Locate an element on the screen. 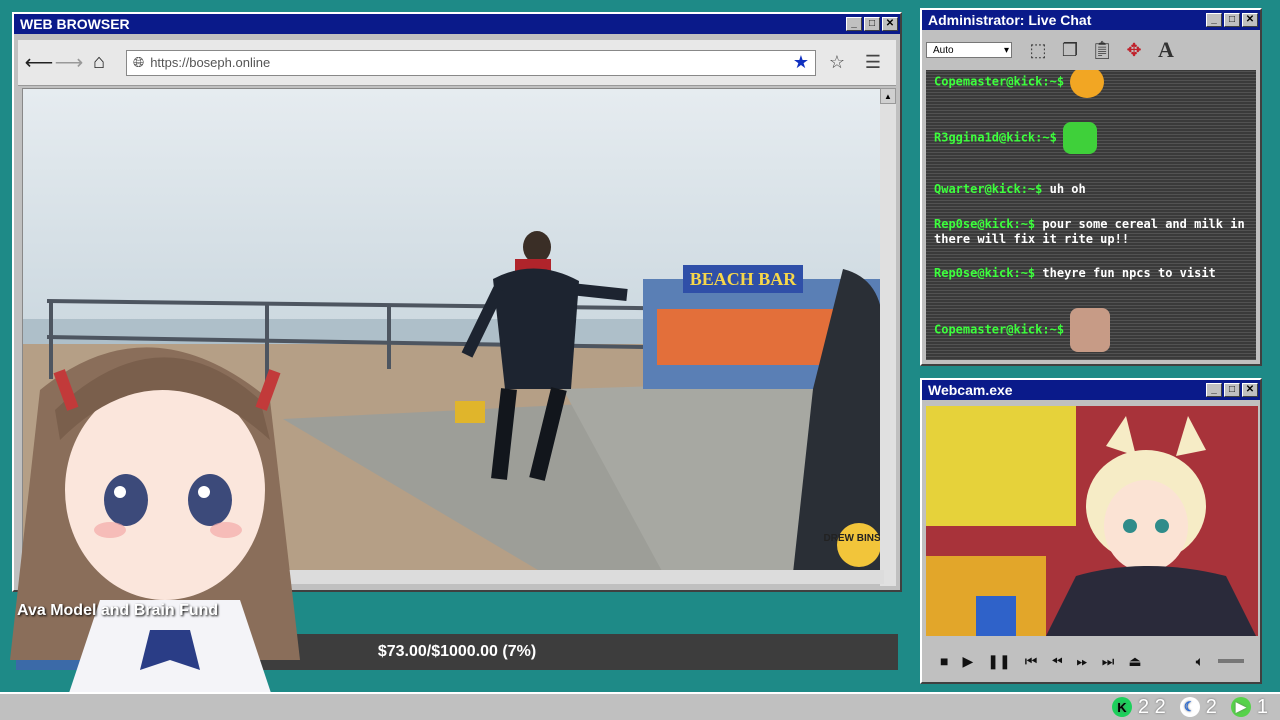 This screenshot has height=720, width=1280. bookmark-star-icon: ★ is located at coordinates (801, 62).